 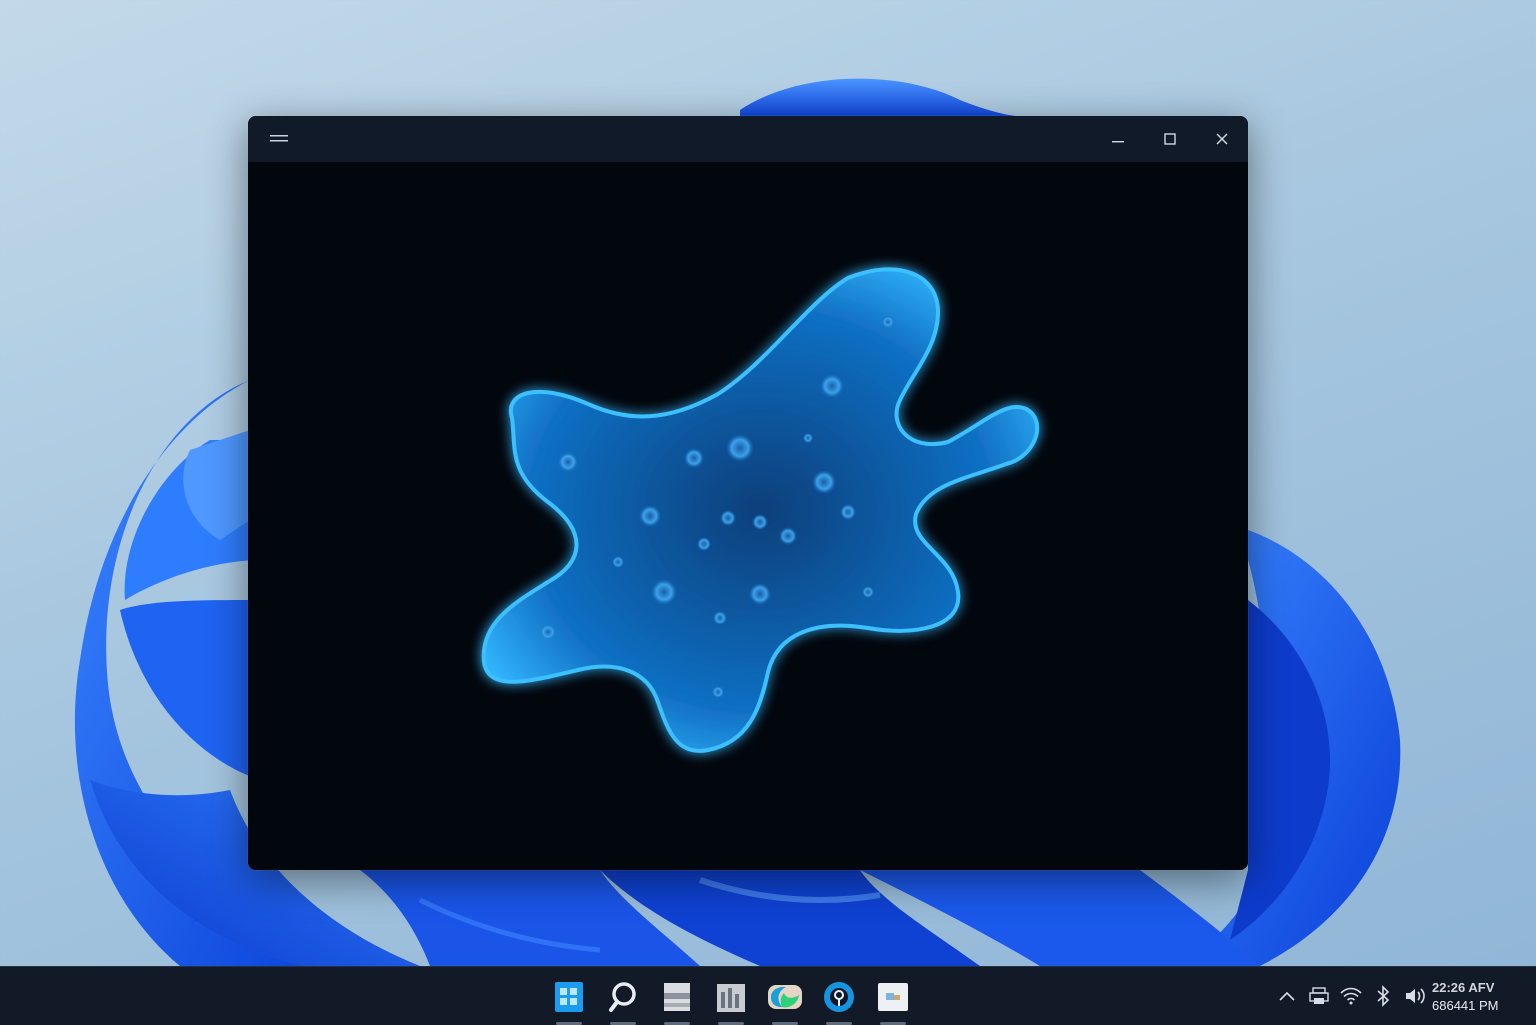 I want to click on minimize-icon, so click(x=1118, y=142).